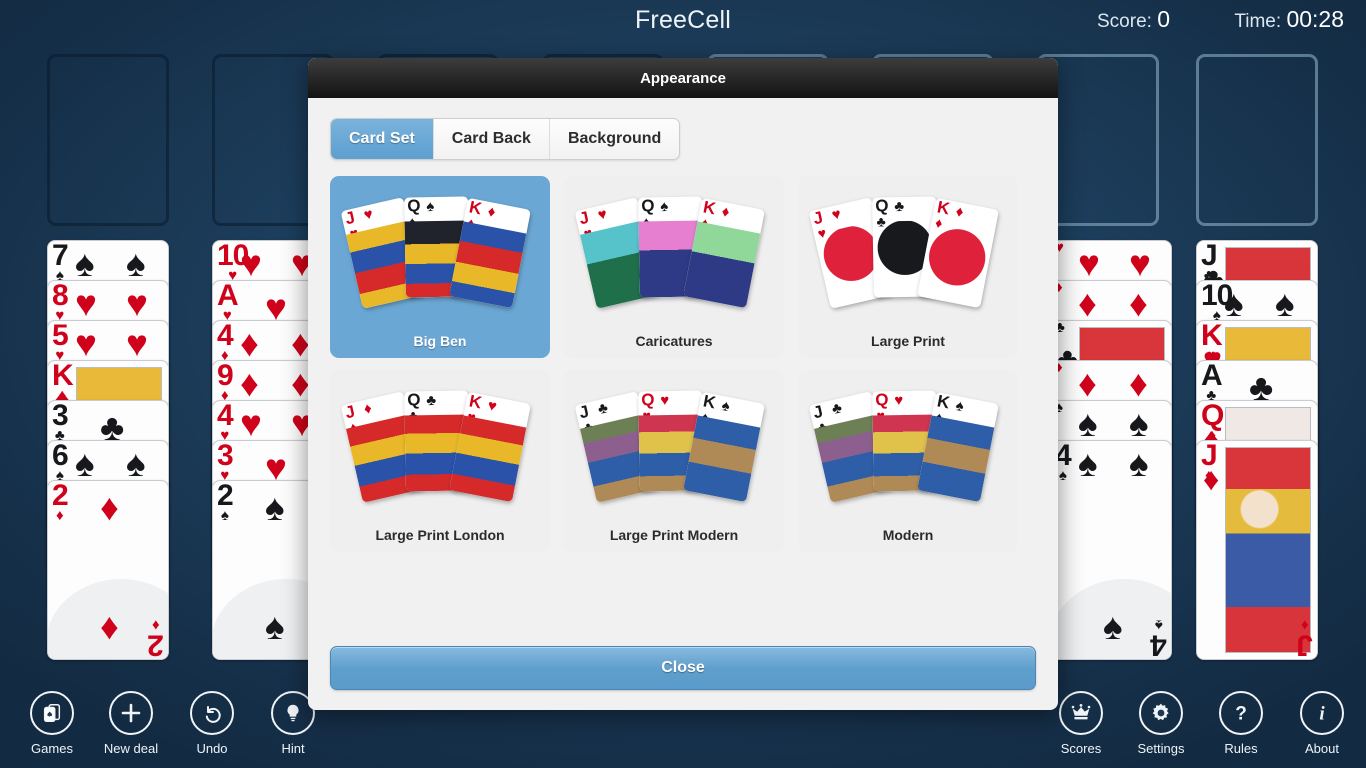  Describe the element at coordinates (225, 376) in the screenshot. I see `card-rank: 9` at that location.